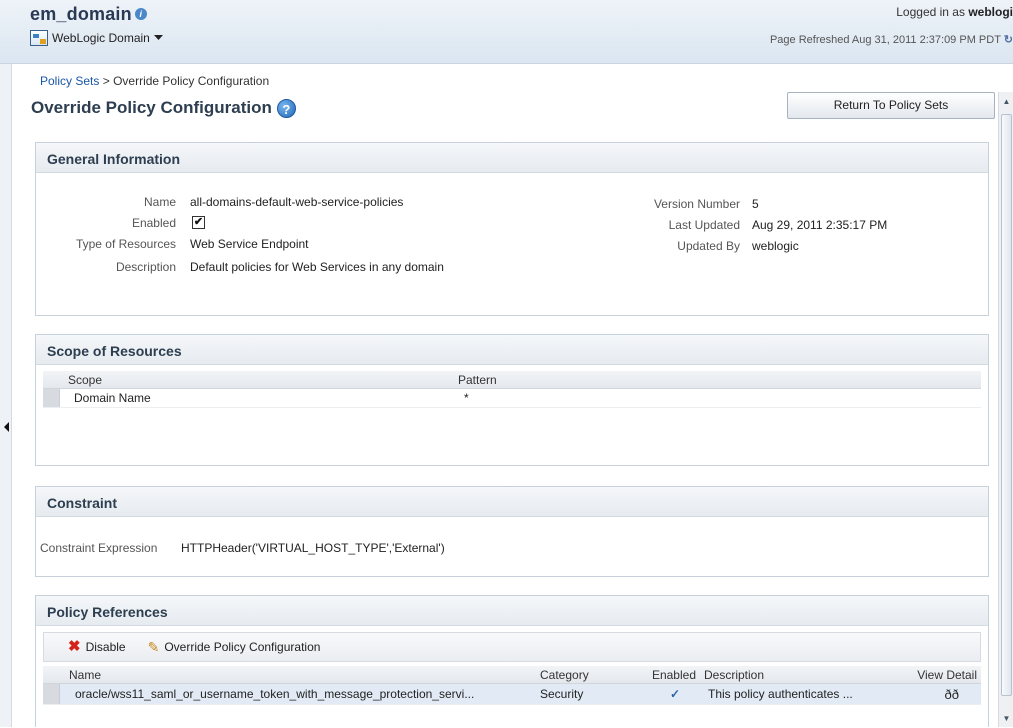 This screenshot has height=728, width=1013. What do you see at coordinates (112, 398) in the screenshot?
I see `scope-cell: Domain Name` at bounding box center [112, 398].